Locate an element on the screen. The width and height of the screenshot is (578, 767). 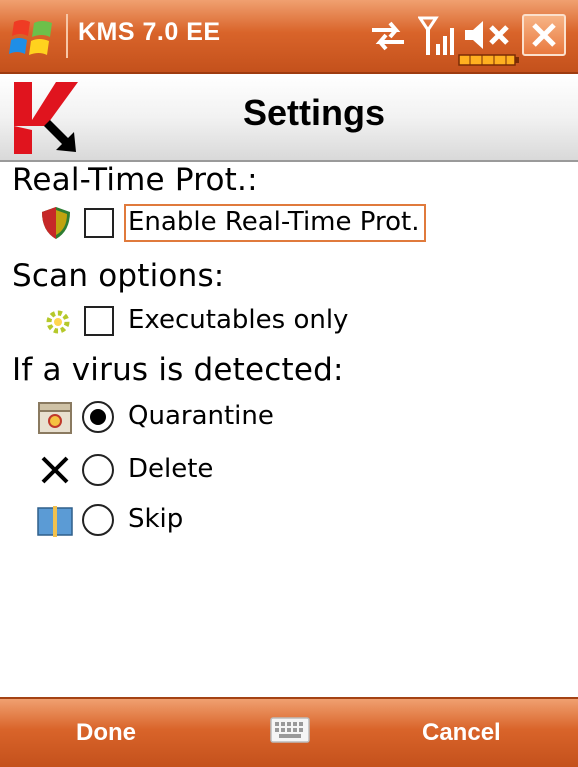
done-button: Done is located at coordinates (106, 733).